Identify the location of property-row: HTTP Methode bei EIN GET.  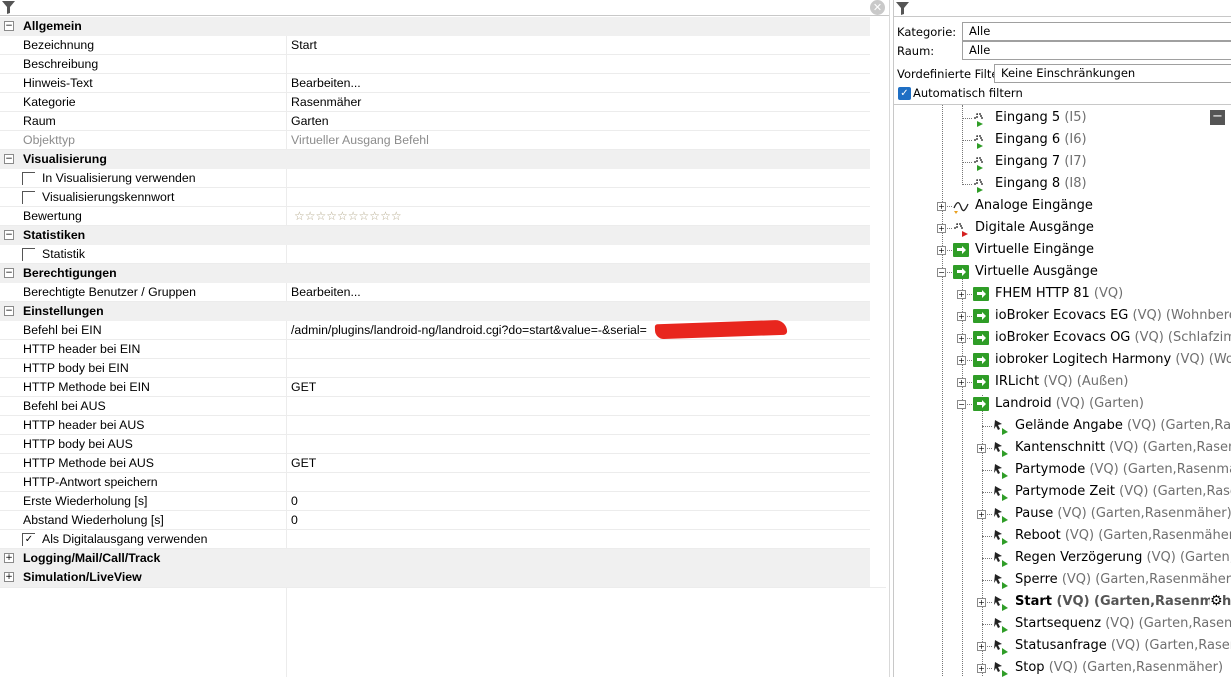
(435, 387).